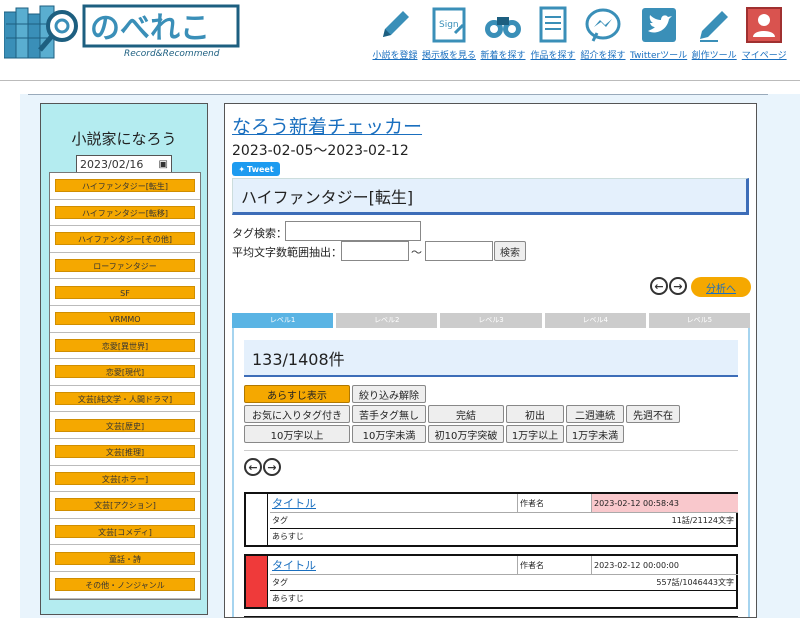 This screenshot has width=800, height=618. I want to click on svg-text: Sign, so click(449, 25).